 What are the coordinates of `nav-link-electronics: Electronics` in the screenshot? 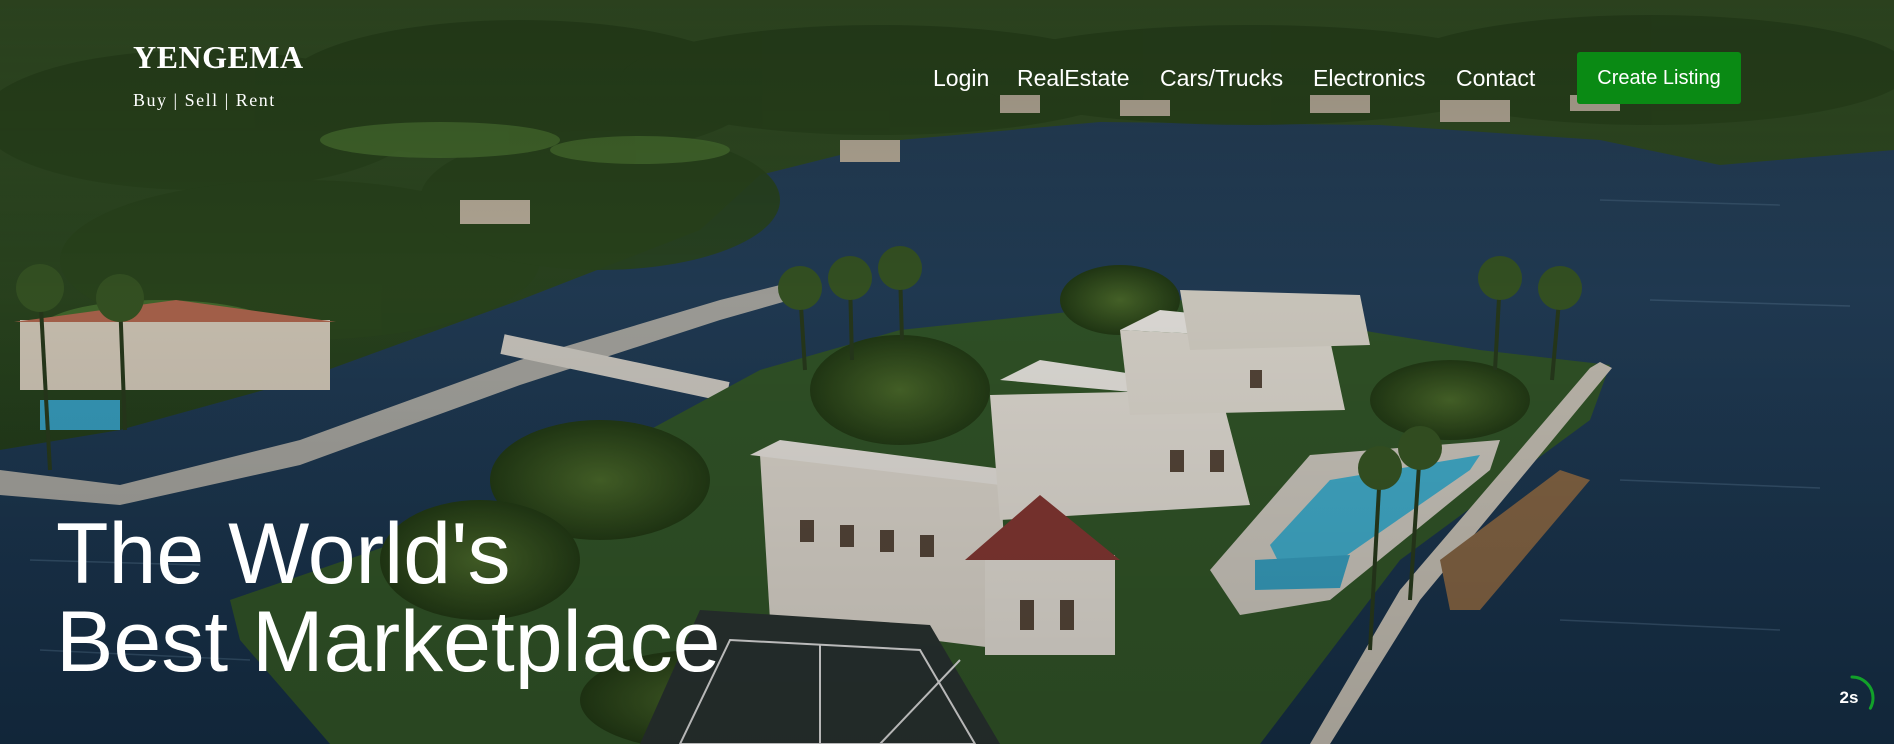 It's located at (1369, 78).